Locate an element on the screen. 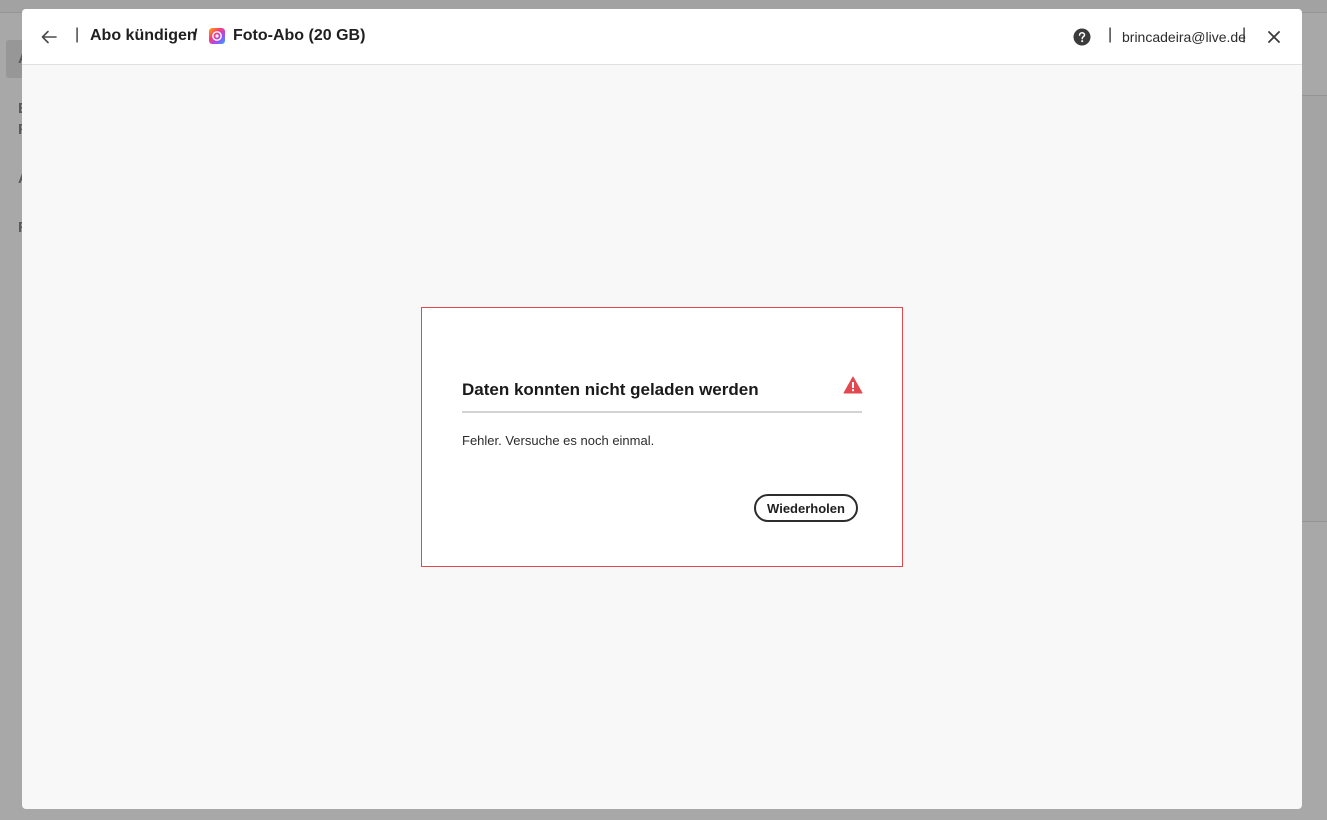 Image resolution: width=1327 pixels, height=820 pixels. breadcrumb-parent: Abo kündigen is located at coordinates (143, 36).